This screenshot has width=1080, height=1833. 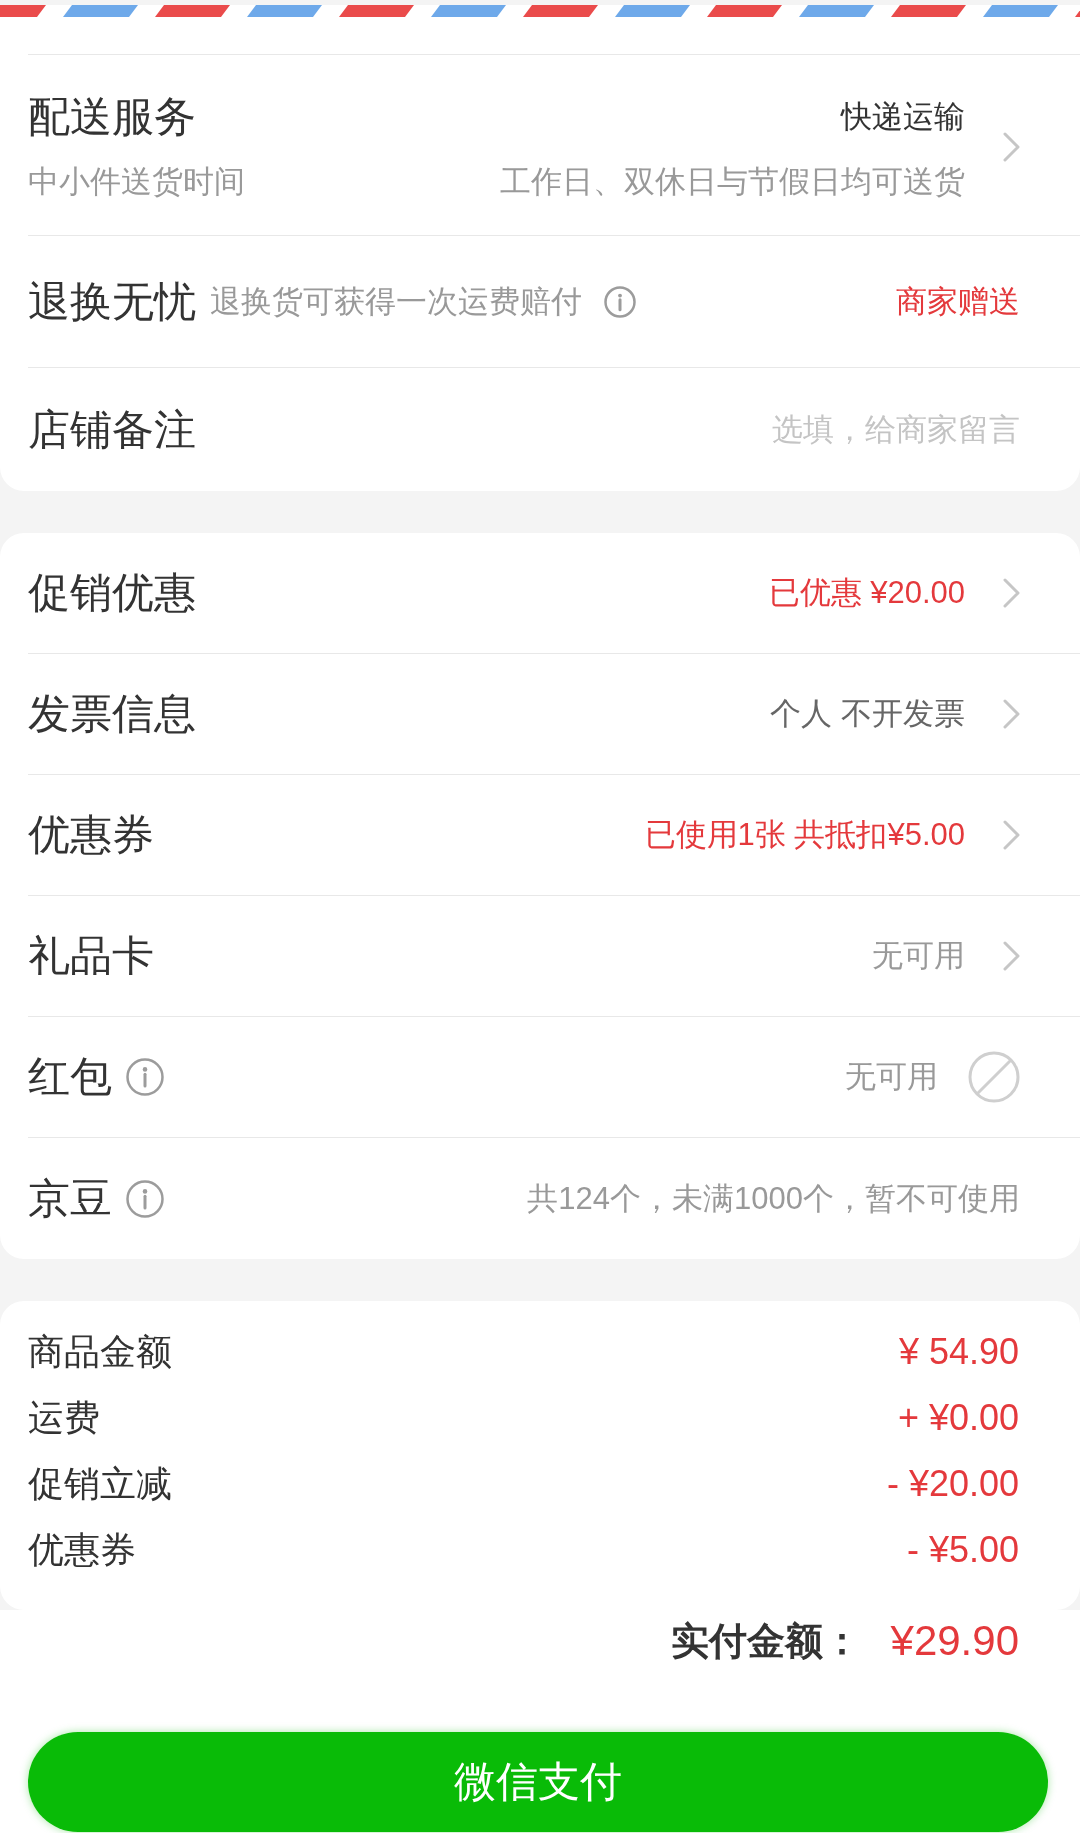 I want to click on summary-amount: + ¥0.00, so click(x=958, y=1418).